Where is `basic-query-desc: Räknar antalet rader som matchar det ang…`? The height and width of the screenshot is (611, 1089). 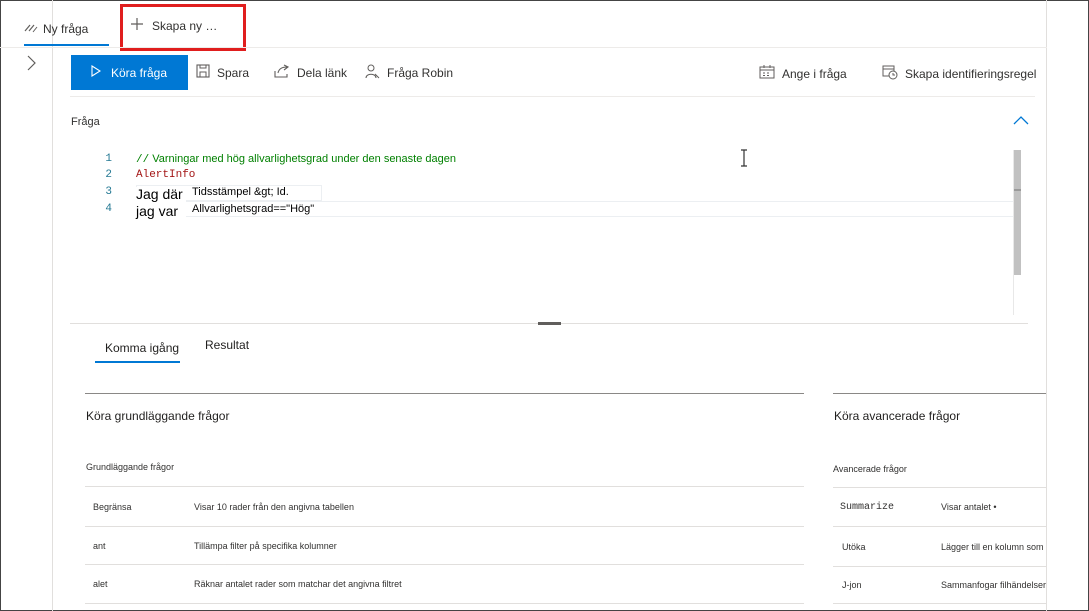
basic-query-desc: Räknar antalet rader som matchar det ang… is located at coordinates (298, 584).